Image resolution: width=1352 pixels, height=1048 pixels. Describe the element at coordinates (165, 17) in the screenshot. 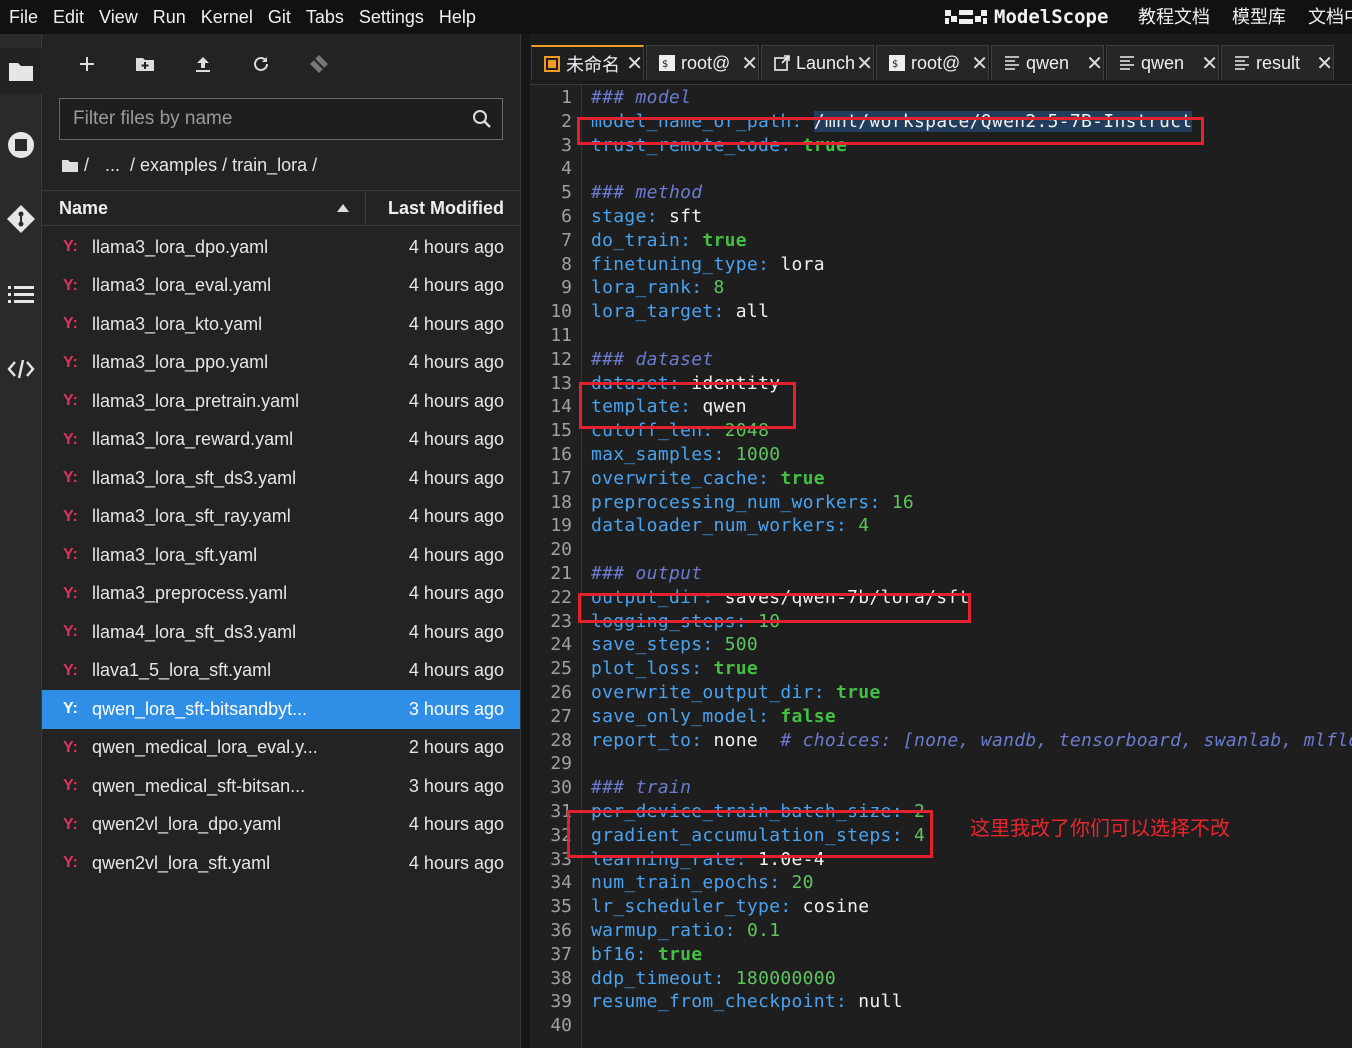

I see `menu-run: Run` at that location.